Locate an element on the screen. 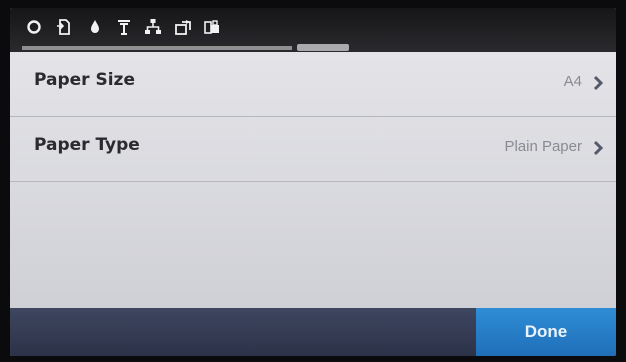 The width and height of the screenshot is (626, 362). done-button: Done is located at coordinates (546, 332).